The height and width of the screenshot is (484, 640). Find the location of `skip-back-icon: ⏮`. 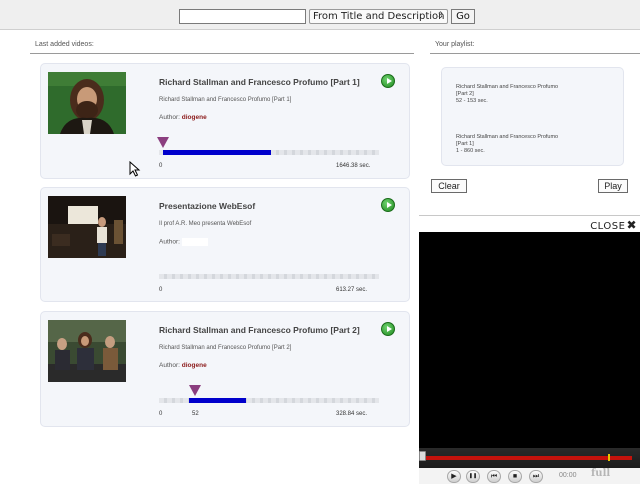

skip-back-icon: ⏮ is located at coordinates (494, 476).